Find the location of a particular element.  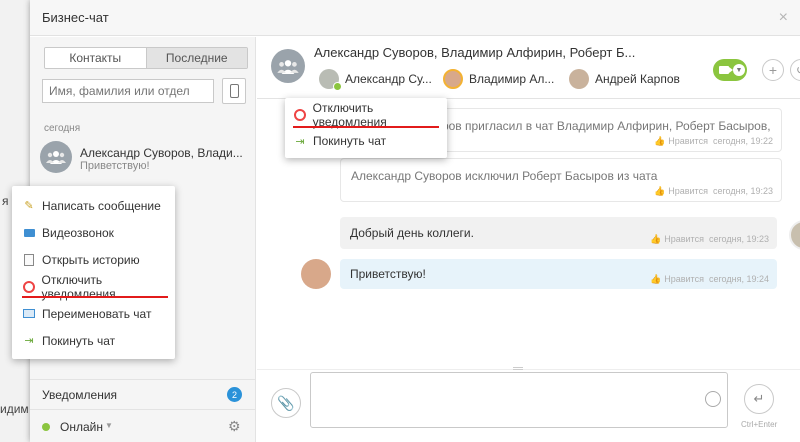

menu-item-label: Переименовать чат is located at coordinates (97, 313).